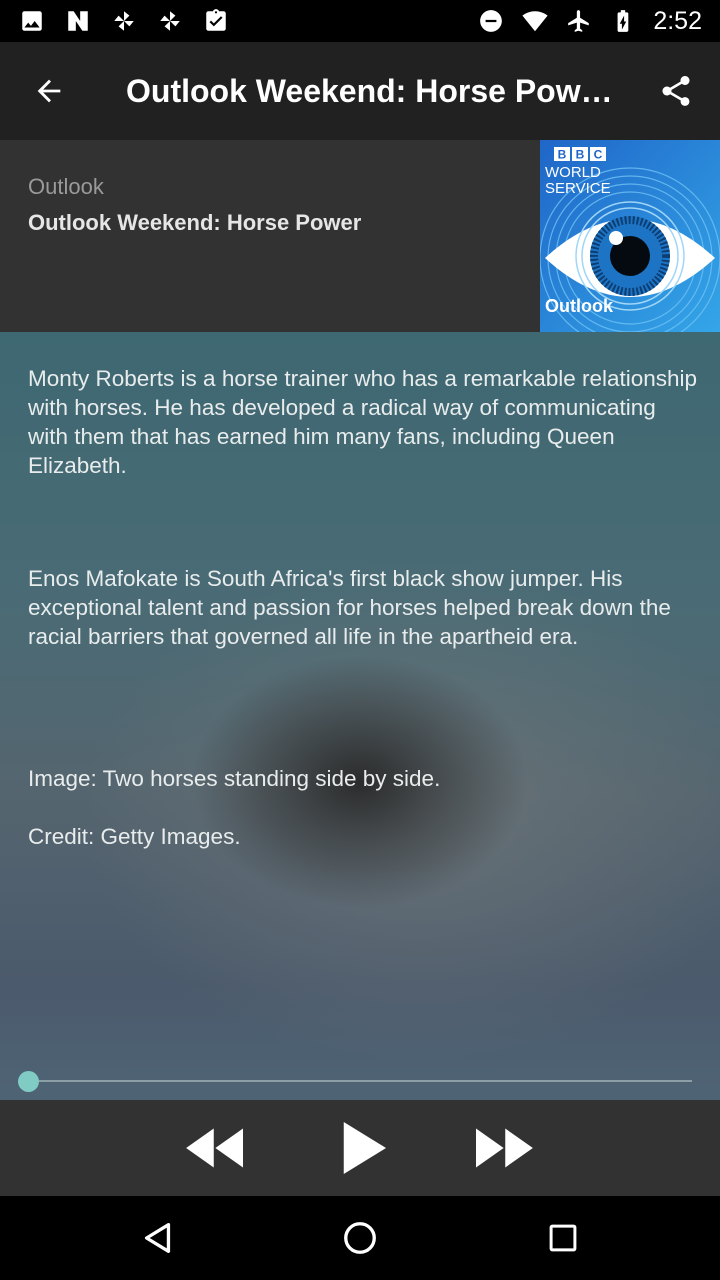 The height and width of the screenshot is (1280, 720). I want to click on player-controls, so click(360, 1148).